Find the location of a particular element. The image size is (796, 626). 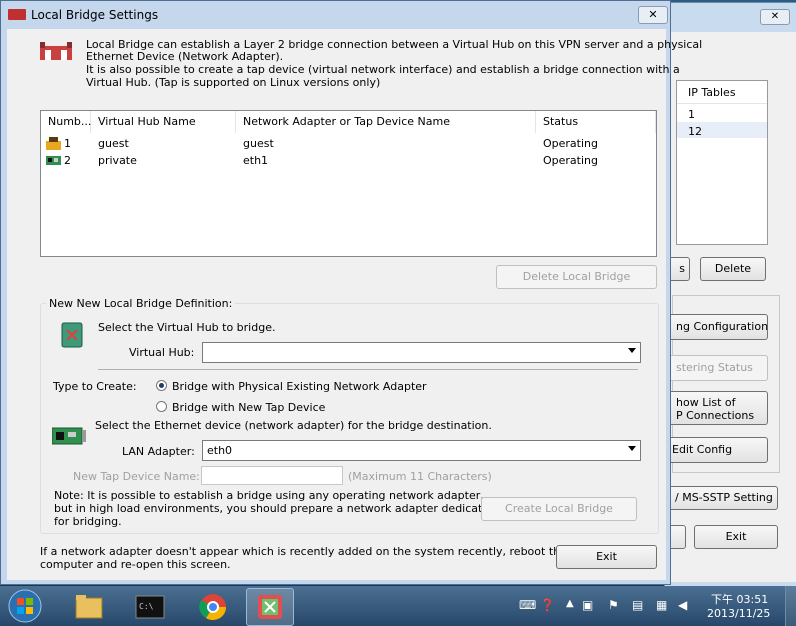

back-edit-config-button: Edit Config is located at coordinates (717, 450).